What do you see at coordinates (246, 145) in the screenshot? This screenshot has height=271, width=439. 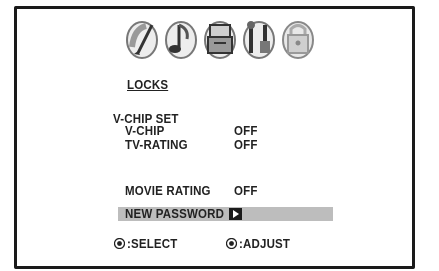 I see `tv-rating-value: OFF` at bounding box center [246, 145].